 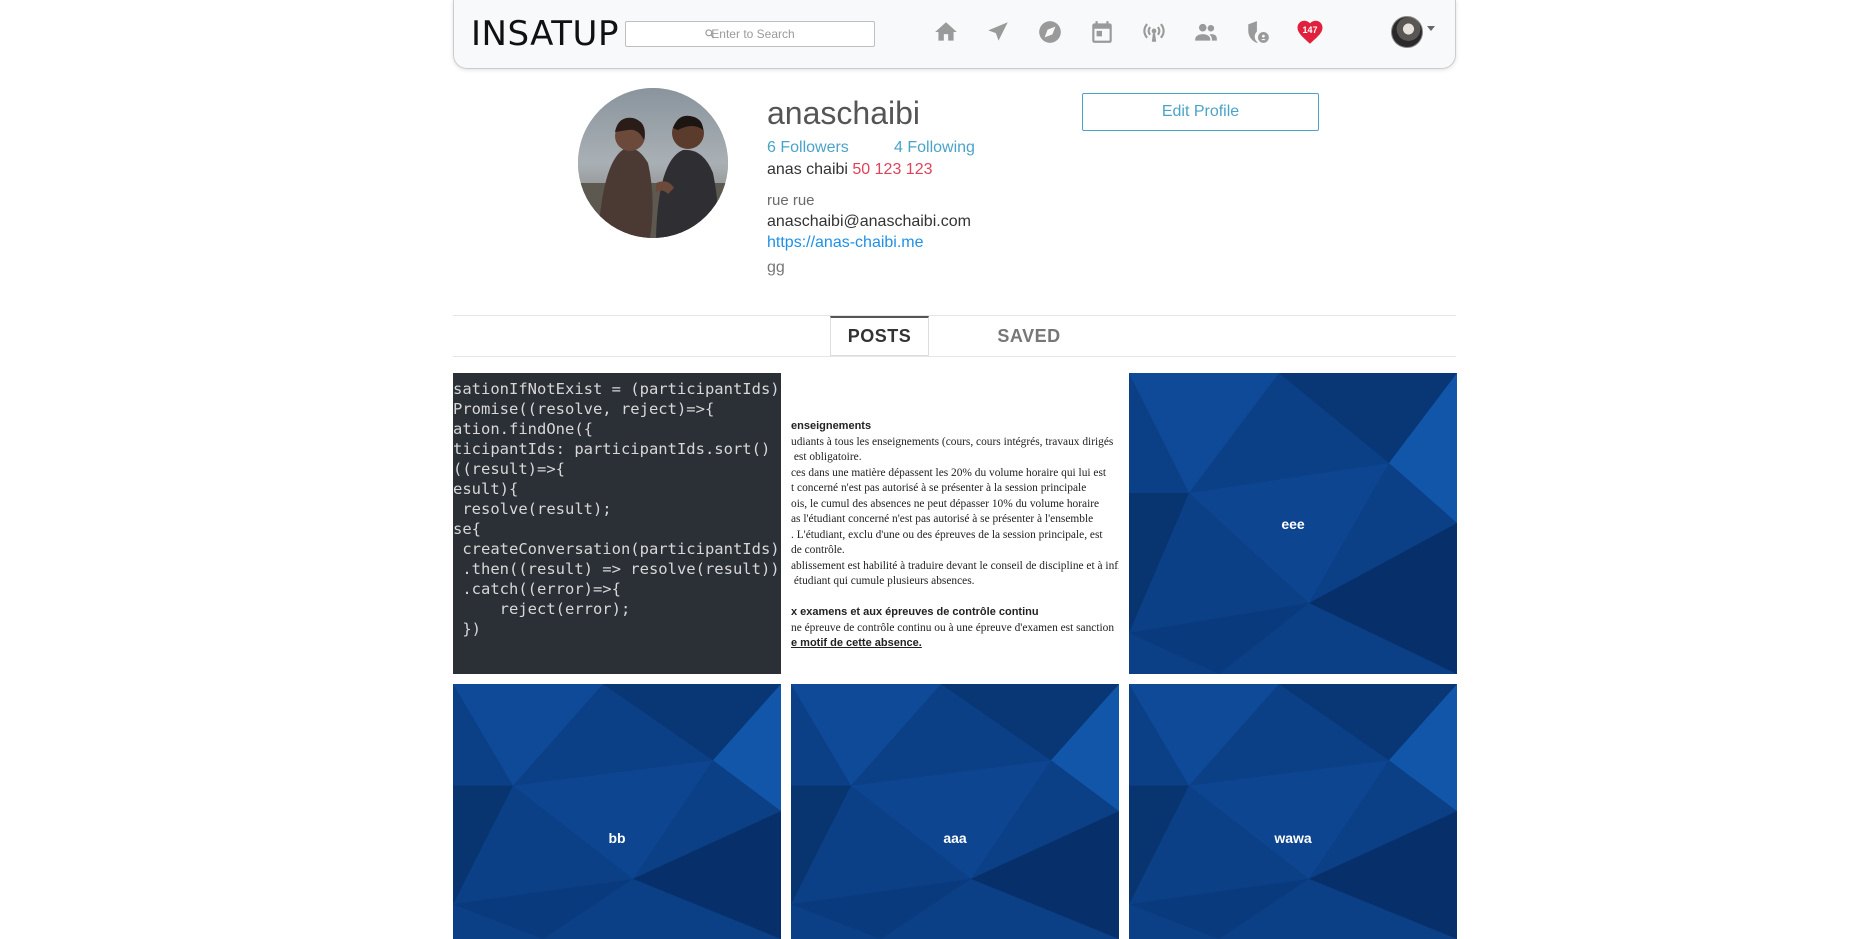 I want to click on profile-bio: gg, so click(x=776, y=267).